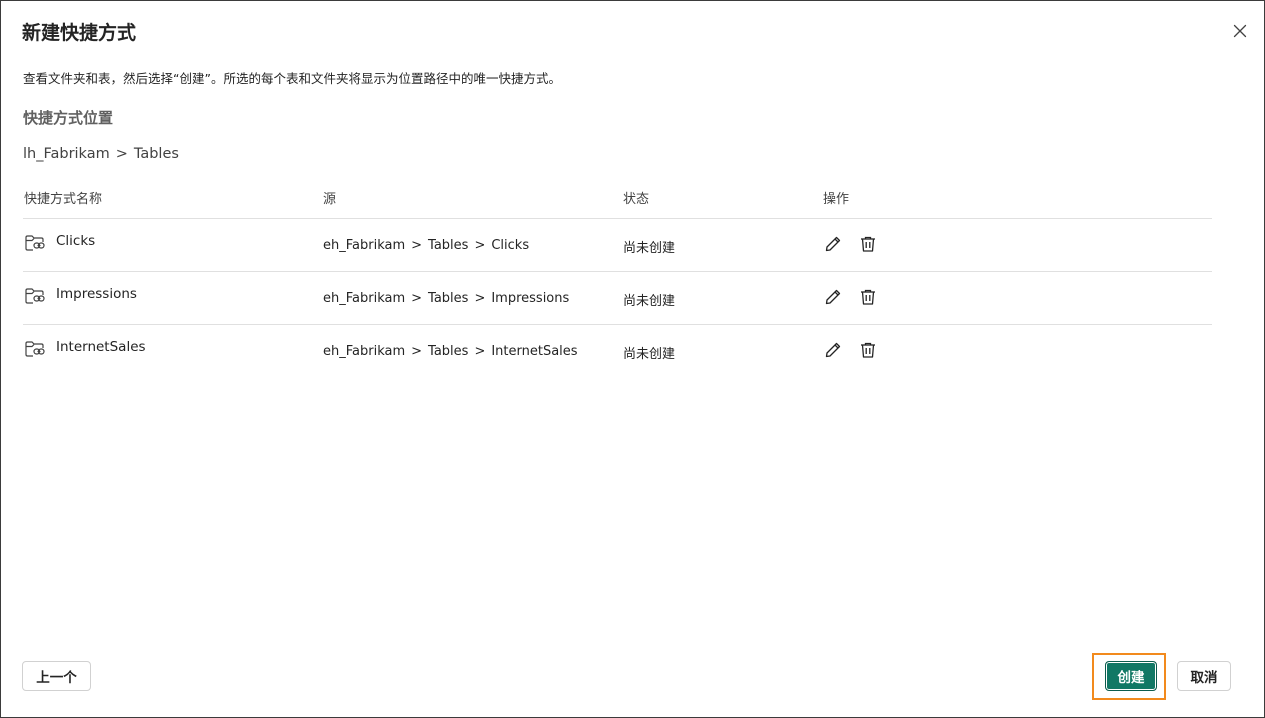  Describe the element at coordinates (530, 298) in the screenshot. I see `source-part: Impressions` at that location.